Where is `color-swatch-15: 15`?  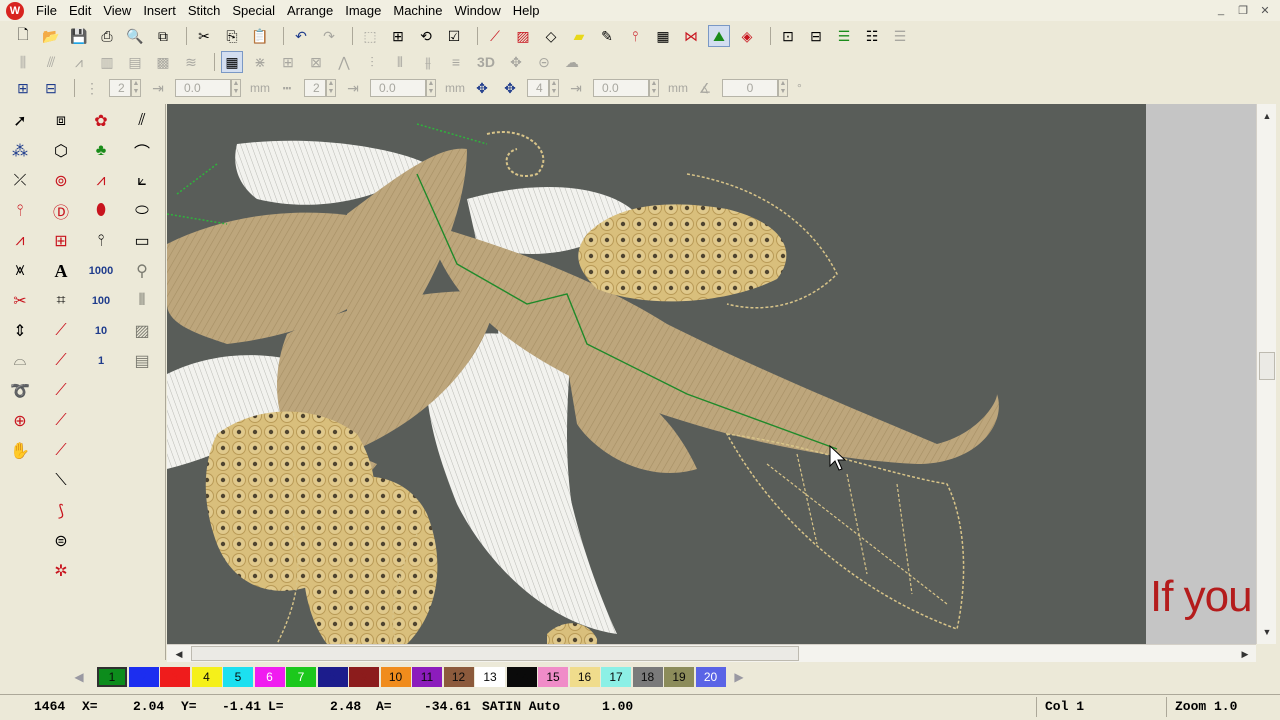
color-swatch-15: 15 is located at coordinates (553, 677).